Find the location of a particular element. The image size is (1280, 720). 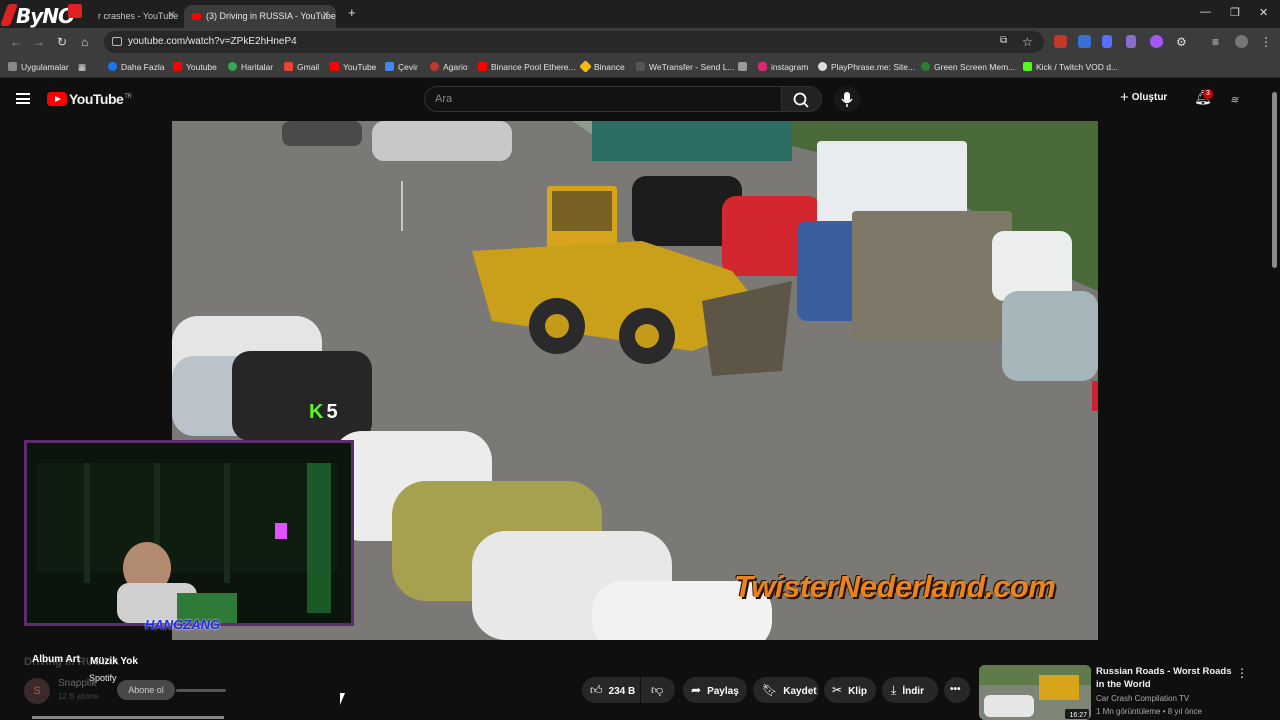

youtube-favicon-icon is located at coordinates (196, 16).